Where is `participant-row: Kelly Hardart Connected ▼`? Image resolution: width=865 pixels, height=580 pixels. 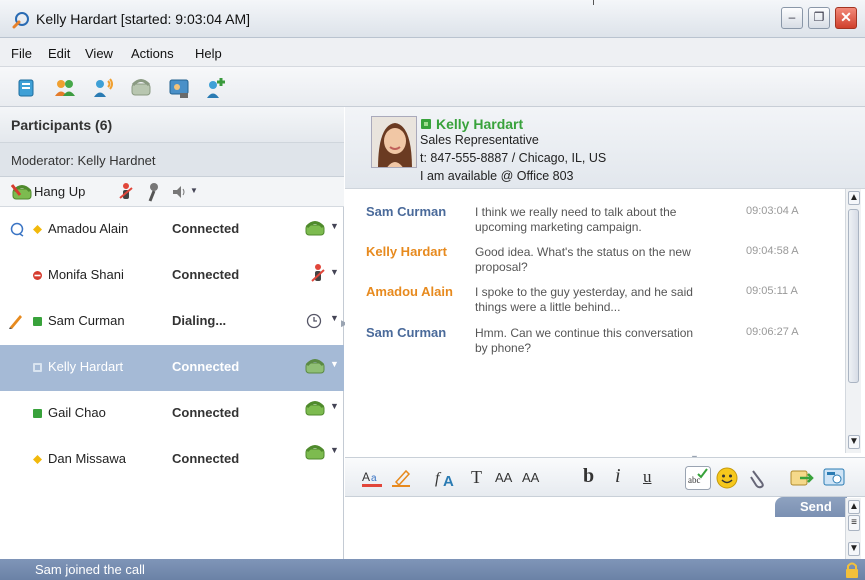
participant-row: Kelly Hardart Connected ▼ is located at coordinates (172, 368).